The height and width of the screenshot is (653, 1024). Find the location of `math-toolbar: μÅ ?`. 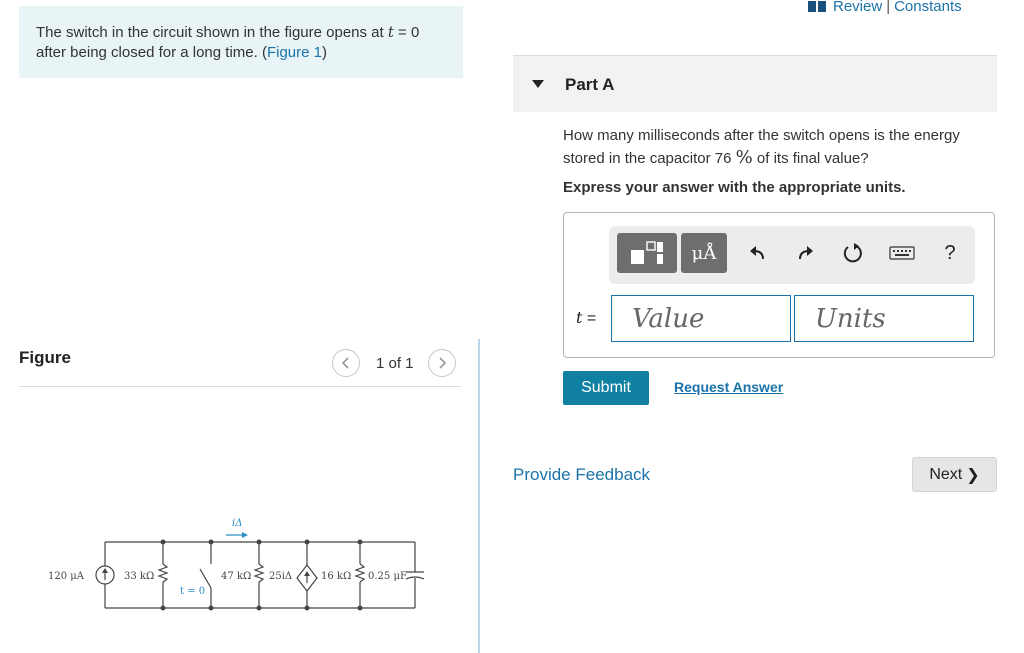

math-toolbar: μÅ ? is located at coordinates (792, 255).